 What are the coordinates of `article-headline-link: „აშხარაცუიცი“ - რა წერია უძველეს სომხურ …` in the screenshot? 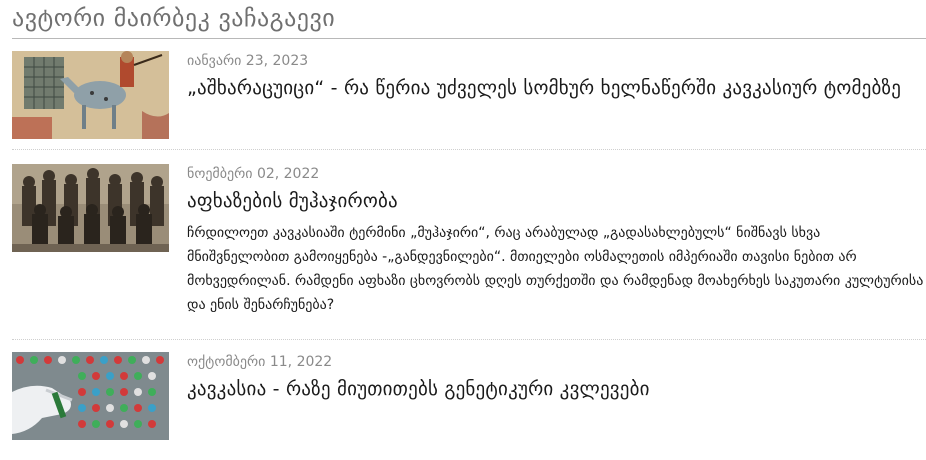 It's located at (556, 88).